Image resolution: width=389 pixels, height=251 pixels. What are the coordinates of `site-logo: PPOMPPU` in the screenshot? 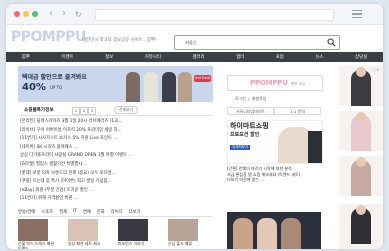 It's located at (48, 37).